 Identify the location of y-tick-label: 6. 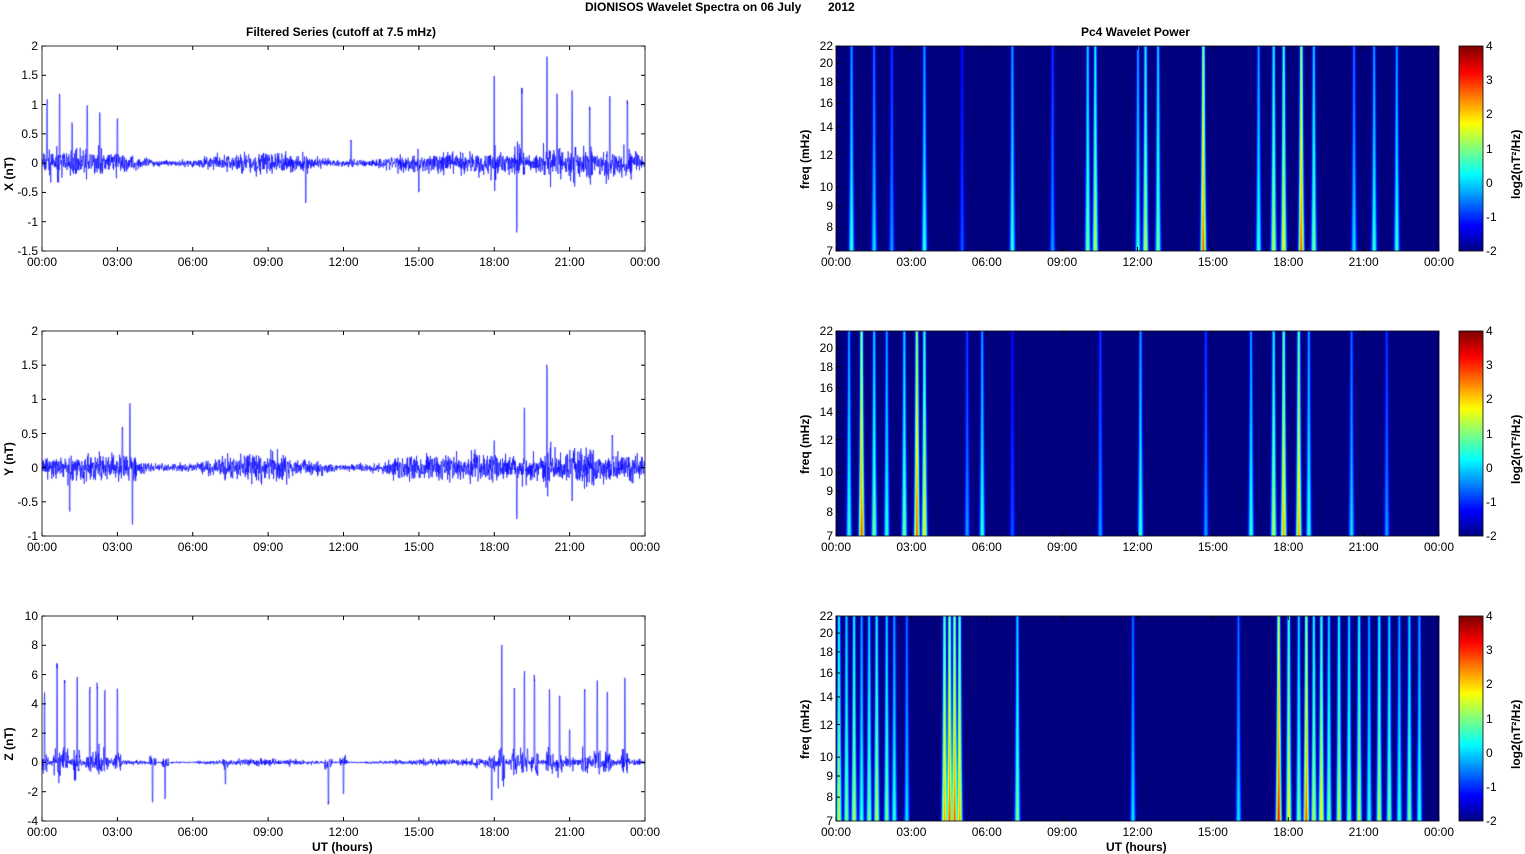
(34, 674).